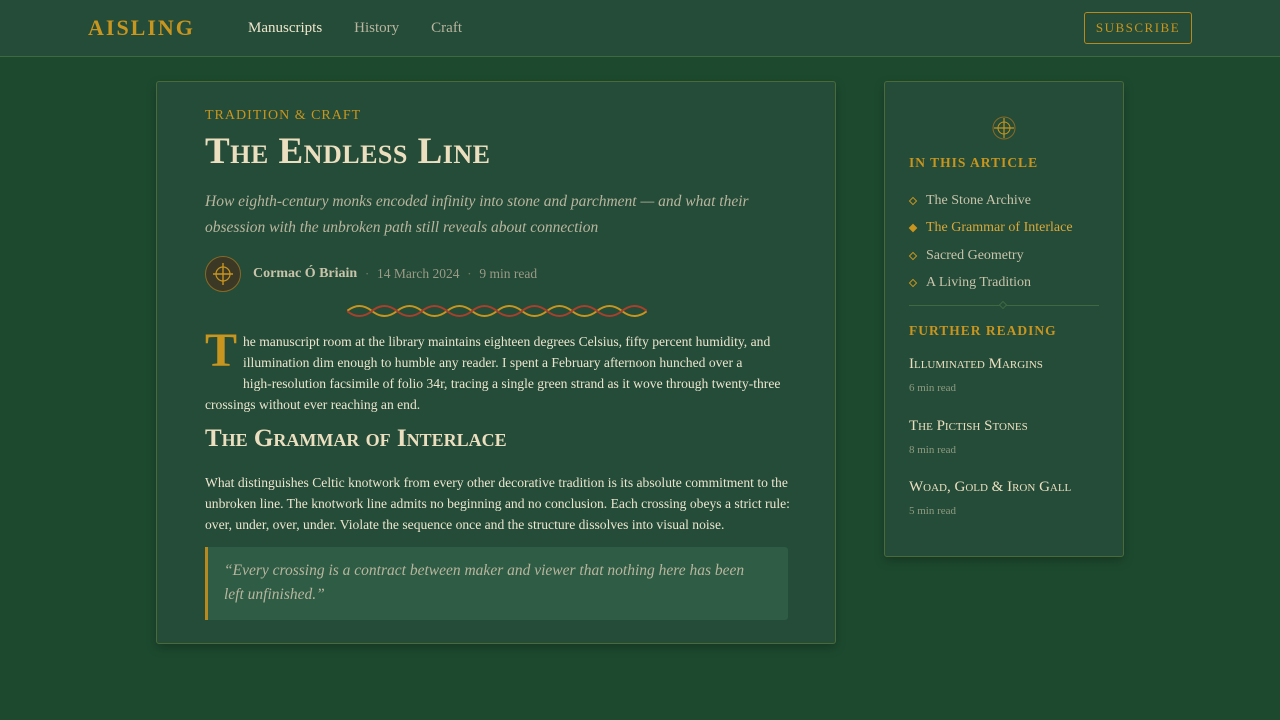 This screenshot has height=720, width=1280. I want to click on section-heading: The Grammar of Interlace, so click(356, 438).